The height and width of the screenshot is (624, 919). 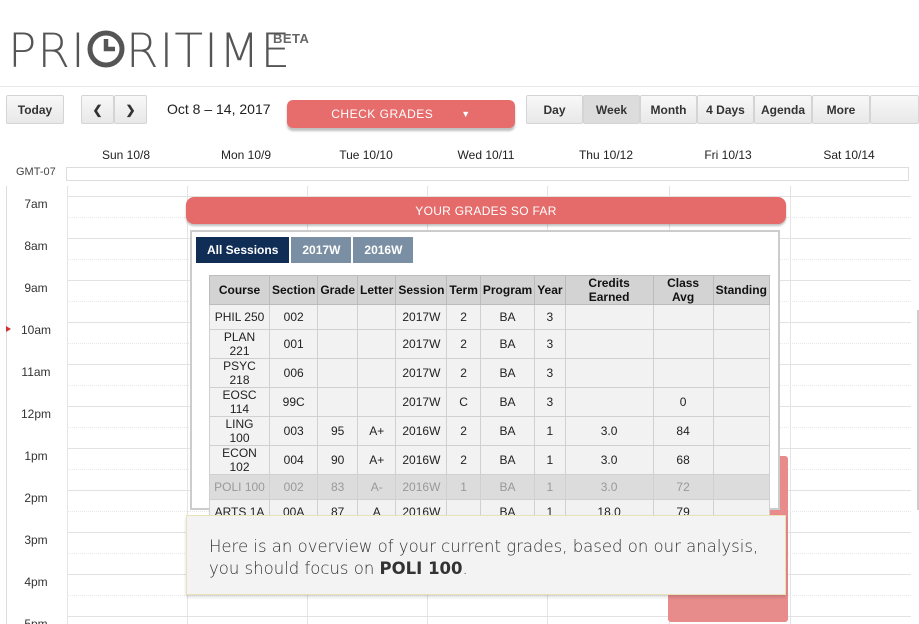 I want to click on check-grades-label: CHECK GRADES, so click(x=382, y=114).